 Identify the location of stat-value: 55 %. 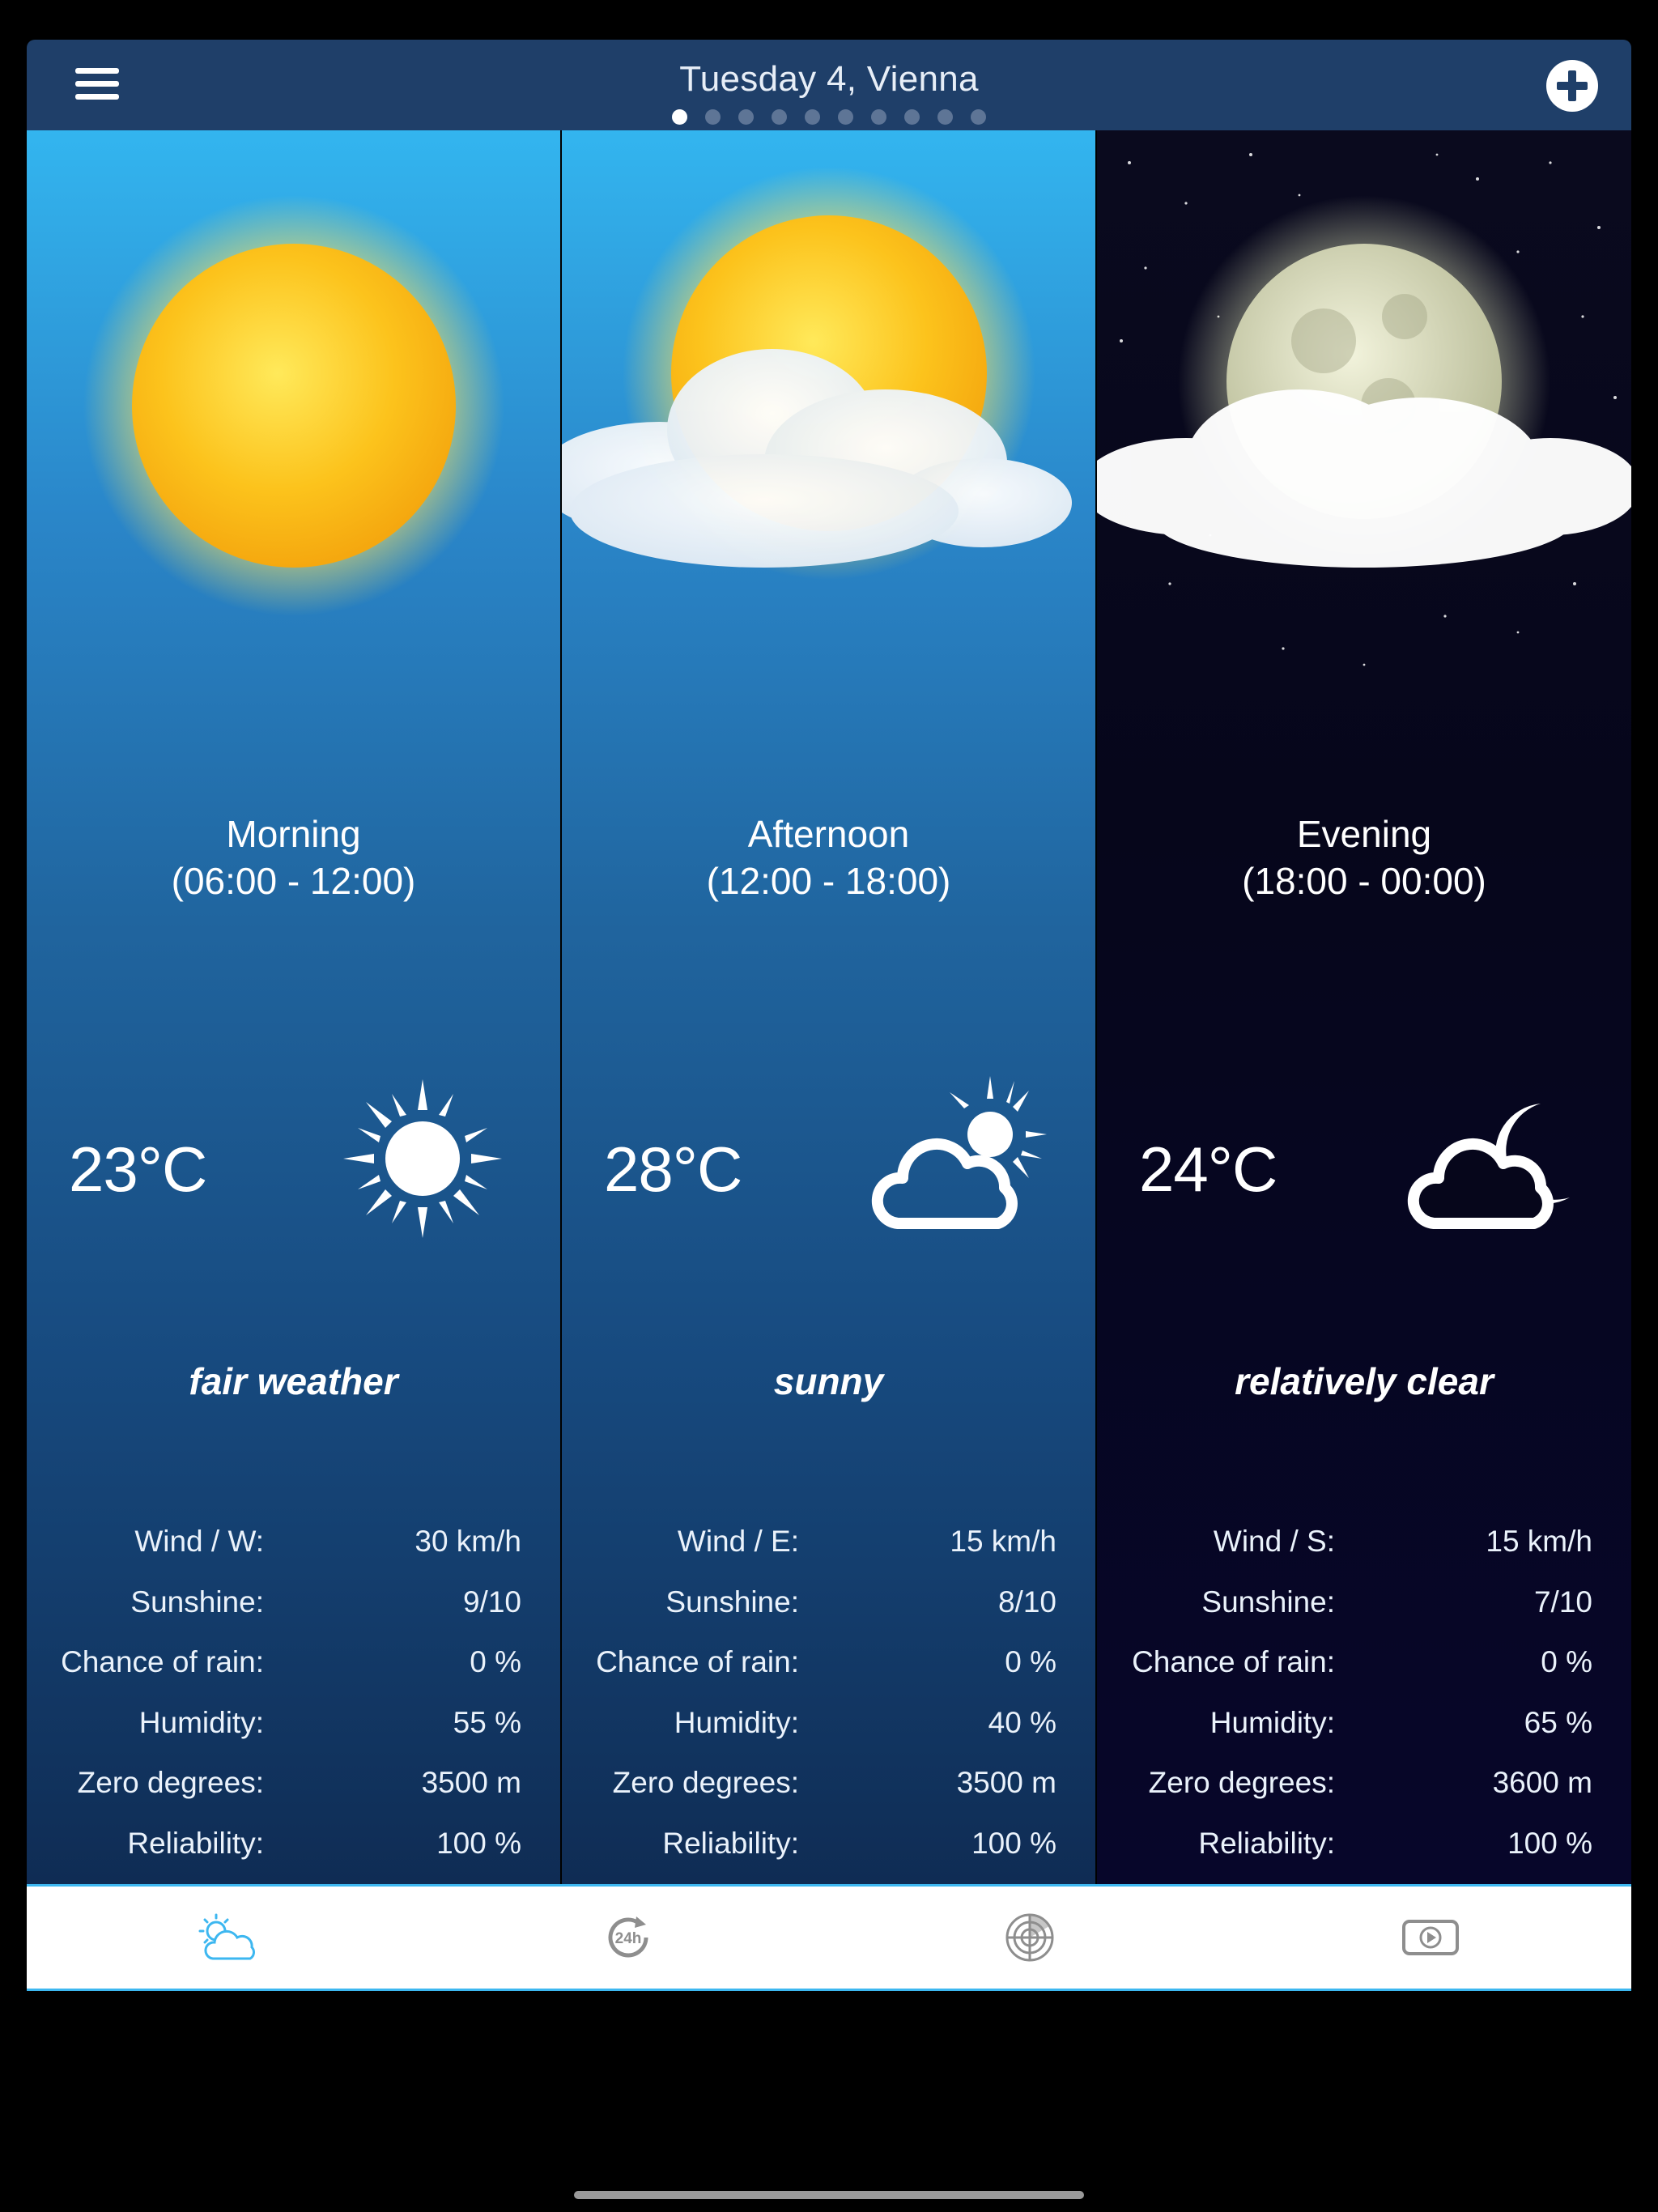
(487, 1722).